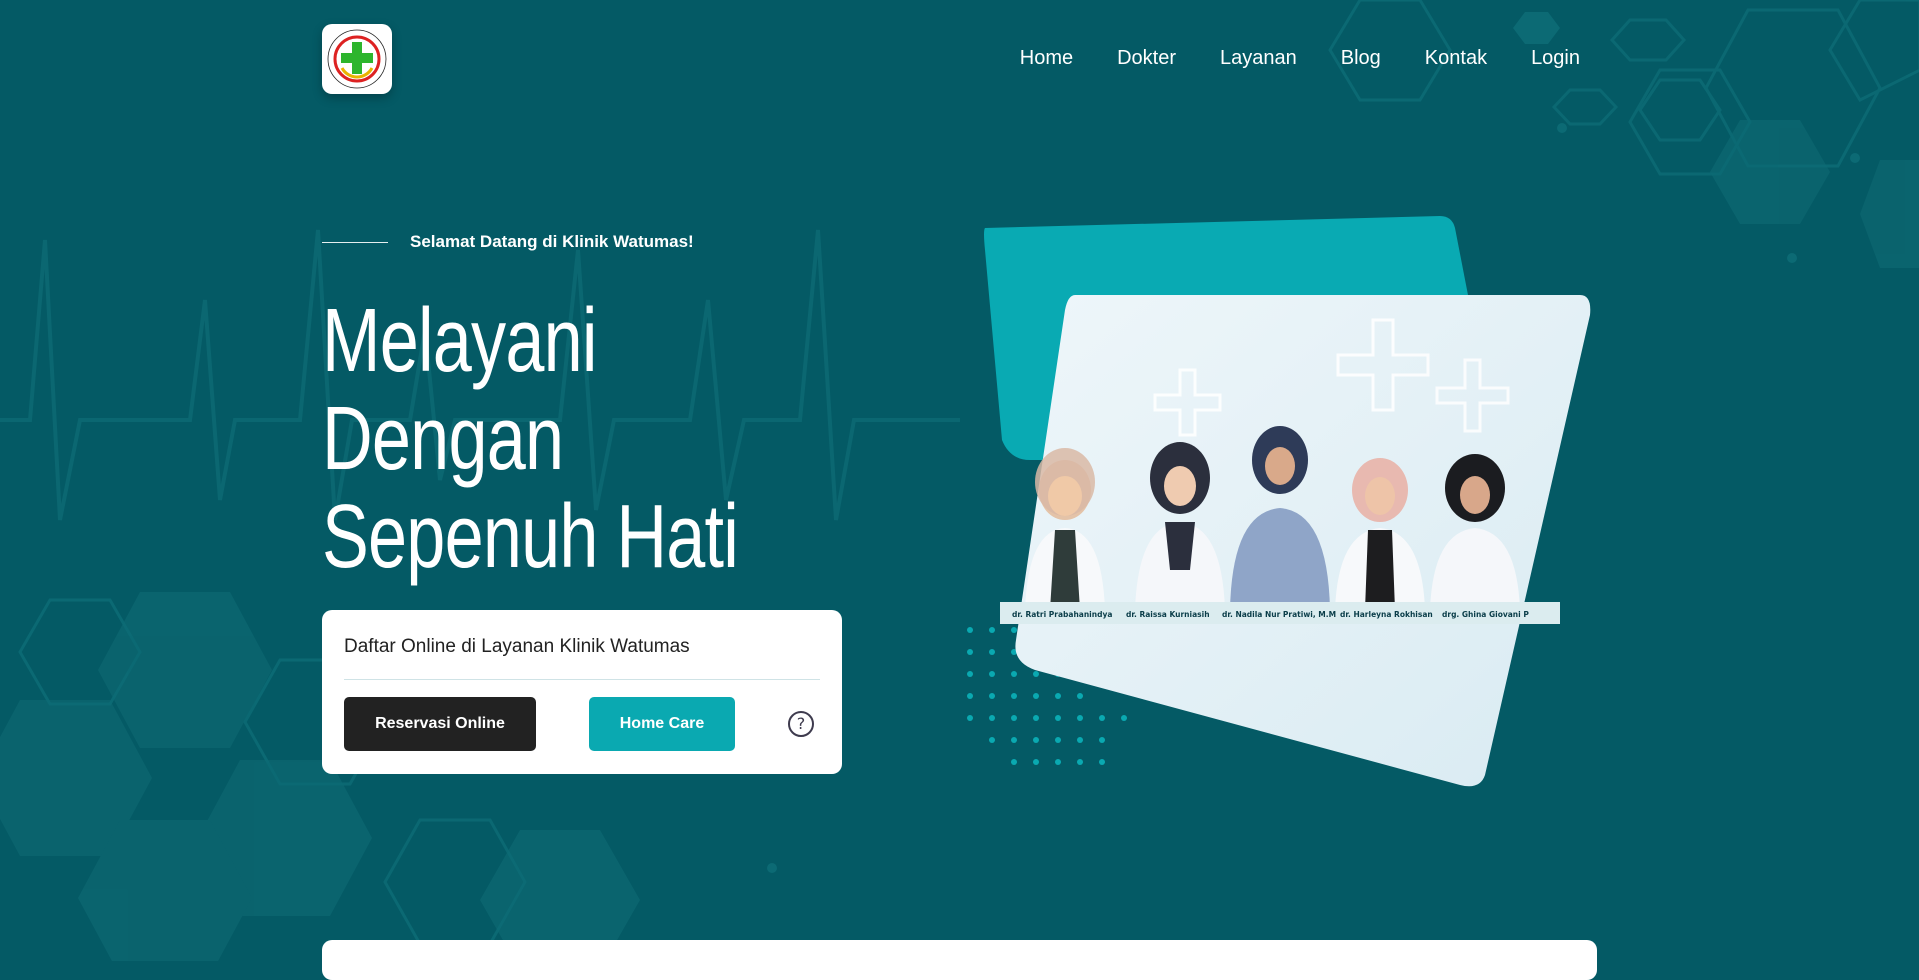 This screenshot has width=1919, height=980. I want to click on hero-title-line: Dengan, so click(443, 439).